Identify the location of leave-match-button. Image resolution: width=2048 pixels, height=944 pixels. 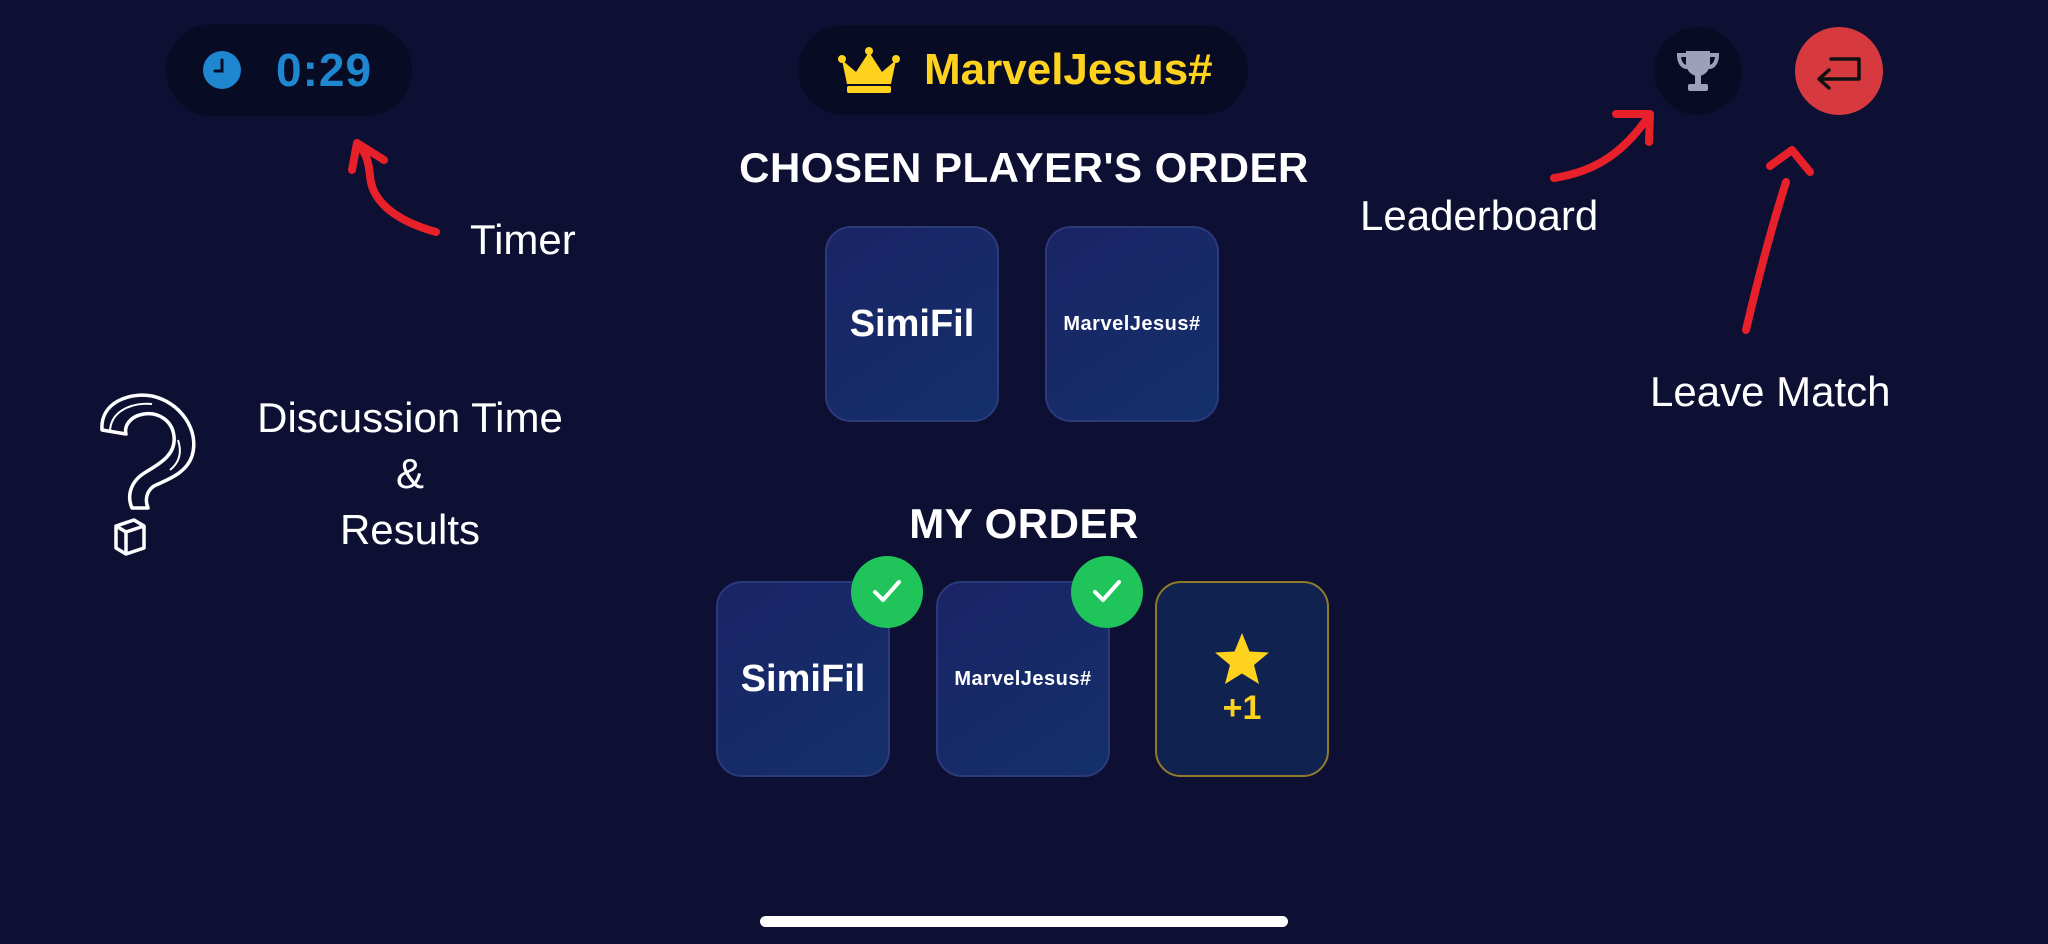
(1839, 71).